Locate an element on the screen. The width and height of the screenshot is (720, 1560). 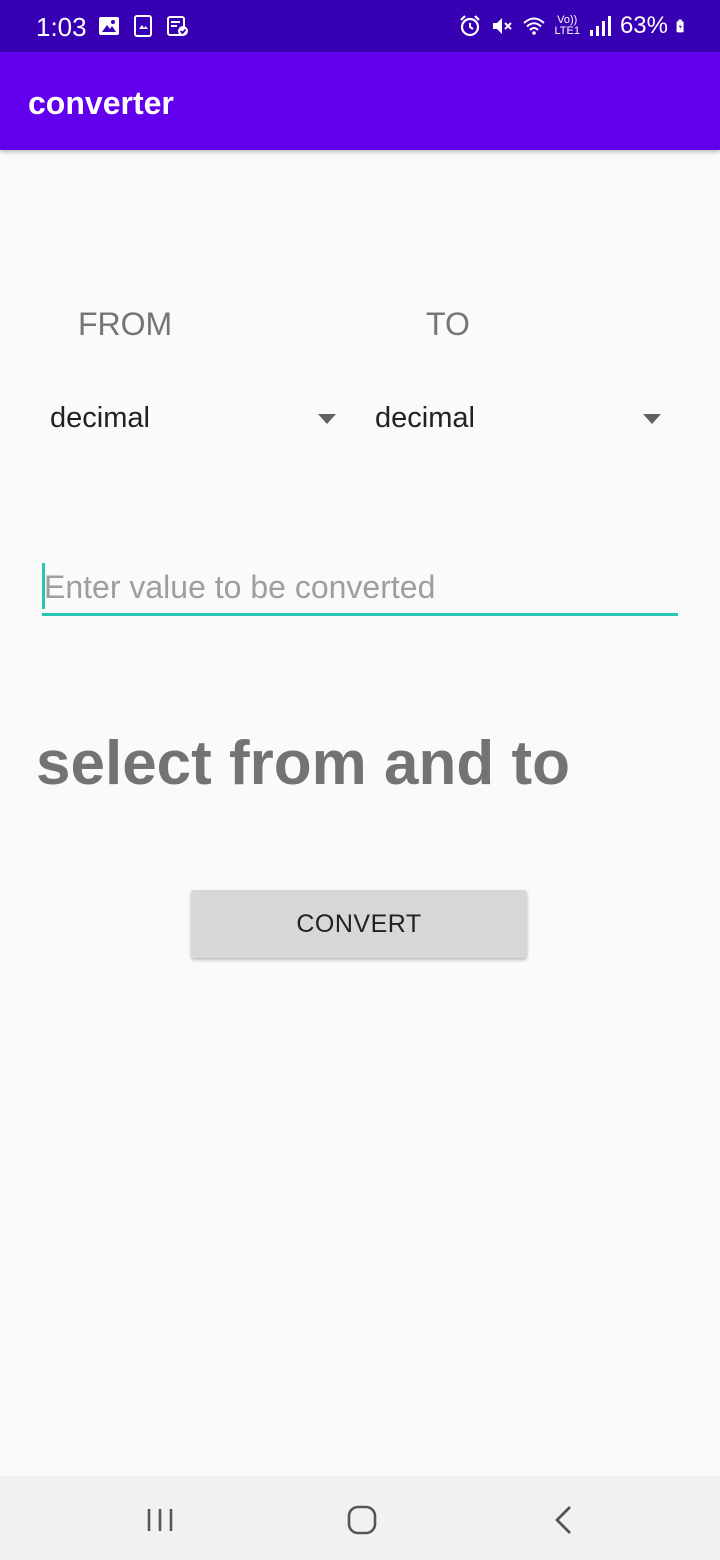
task-check-icon is located at coordinates (177, 26).